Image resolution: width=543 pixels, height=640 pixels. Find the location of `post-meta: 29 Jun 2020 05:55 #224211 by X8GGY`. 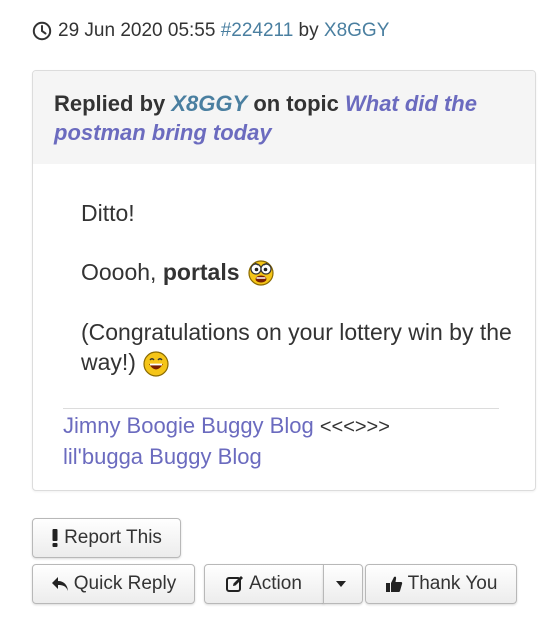

post-meta: 29 Jun 2020 05:55 #224211 by X8GGY is located at coordinates (210, 31).